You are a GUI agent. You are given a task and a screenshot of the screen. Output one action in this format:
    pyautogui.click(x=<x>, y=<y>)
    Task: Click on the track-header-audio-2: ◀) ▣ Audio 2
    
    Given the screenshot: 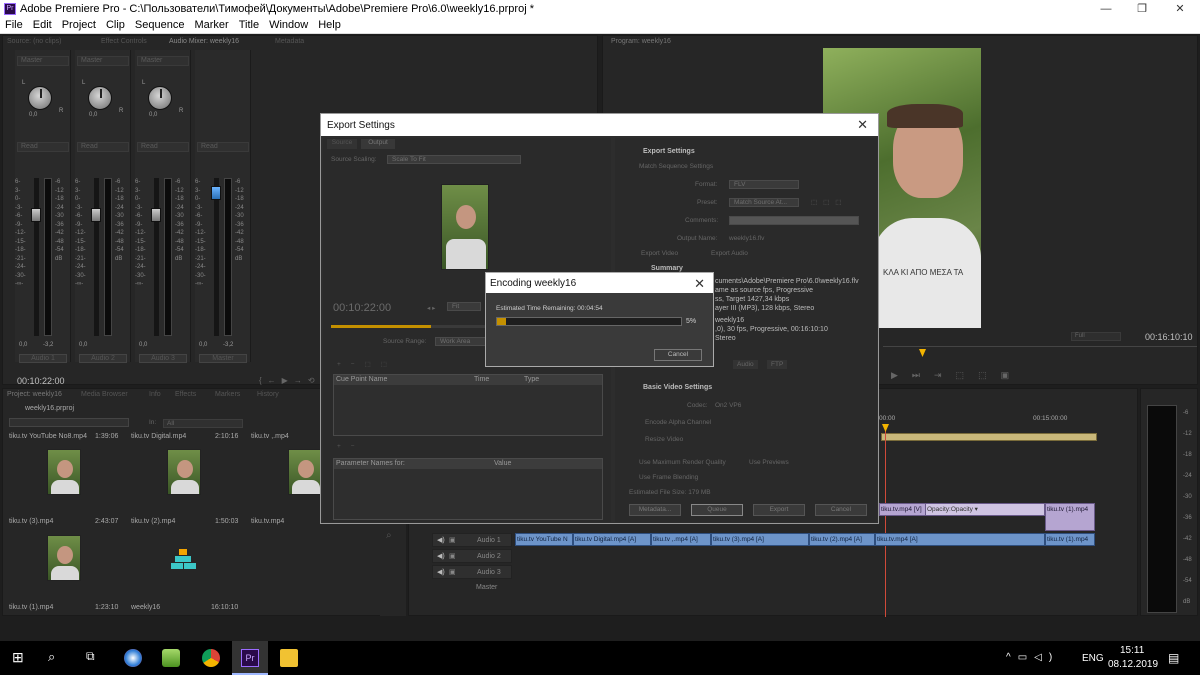 What is the action you would take?
    pyautogui.click(x=472, y=556)
    